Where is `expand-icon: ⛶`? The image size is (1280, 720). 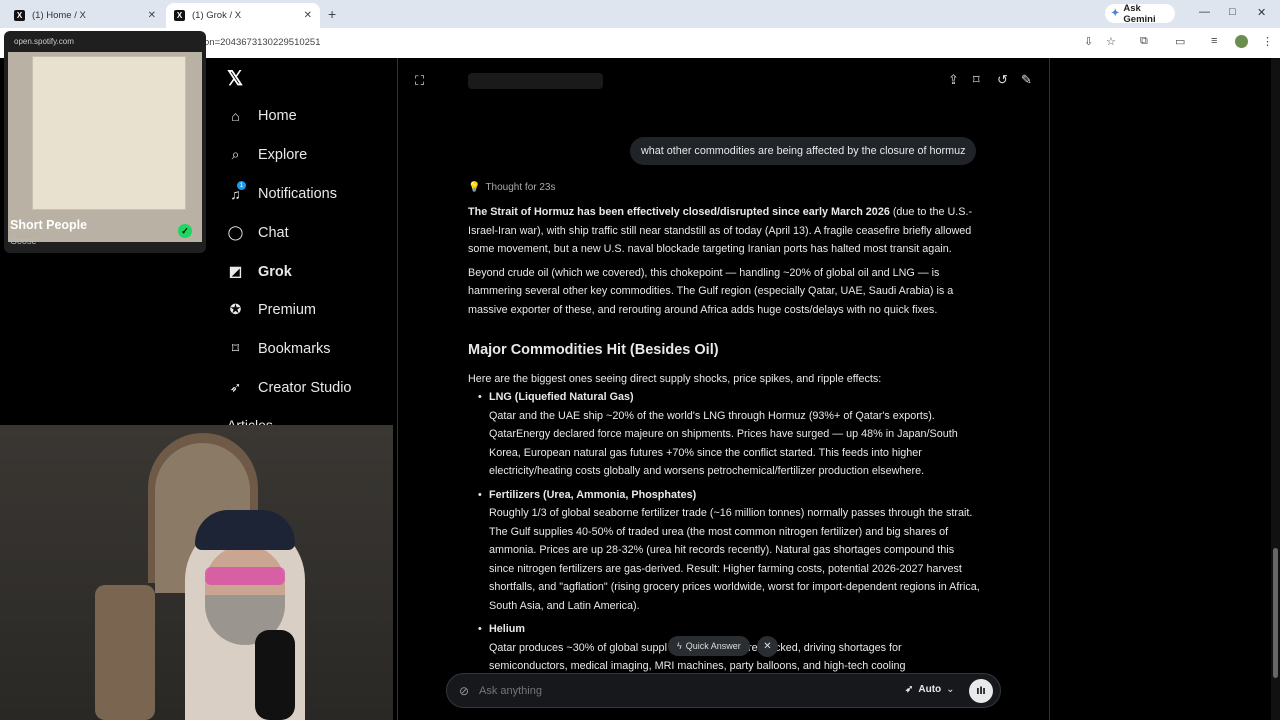
expand-icon: ⛶ is located at coordinates (419, 81).